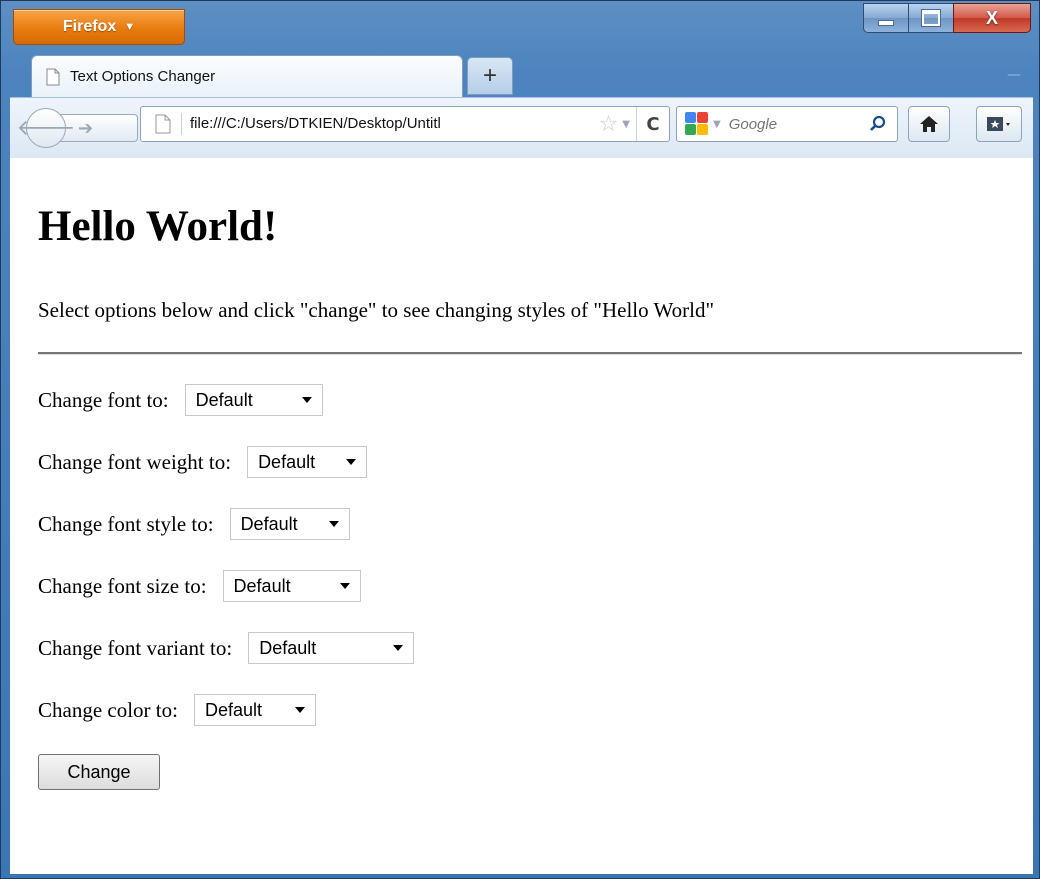 The width and height of the screenshot is (1040, 879). Describe the element at coordinates (247, 76) in the screenshot. I see `tab-text-options-changer: Text Options Changer` at that location.